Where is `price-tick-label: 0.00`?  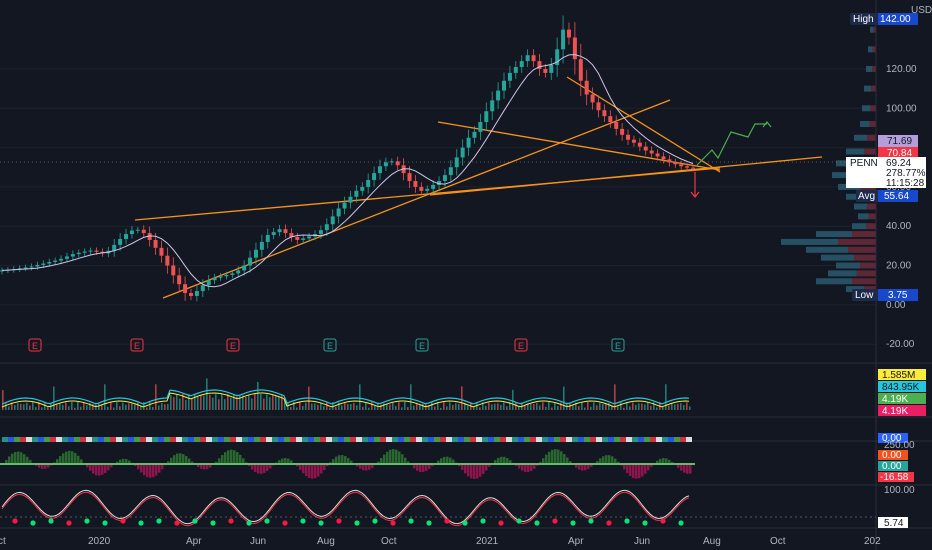
price-tick-label: 0.00 is located at coordinates (896, 305).